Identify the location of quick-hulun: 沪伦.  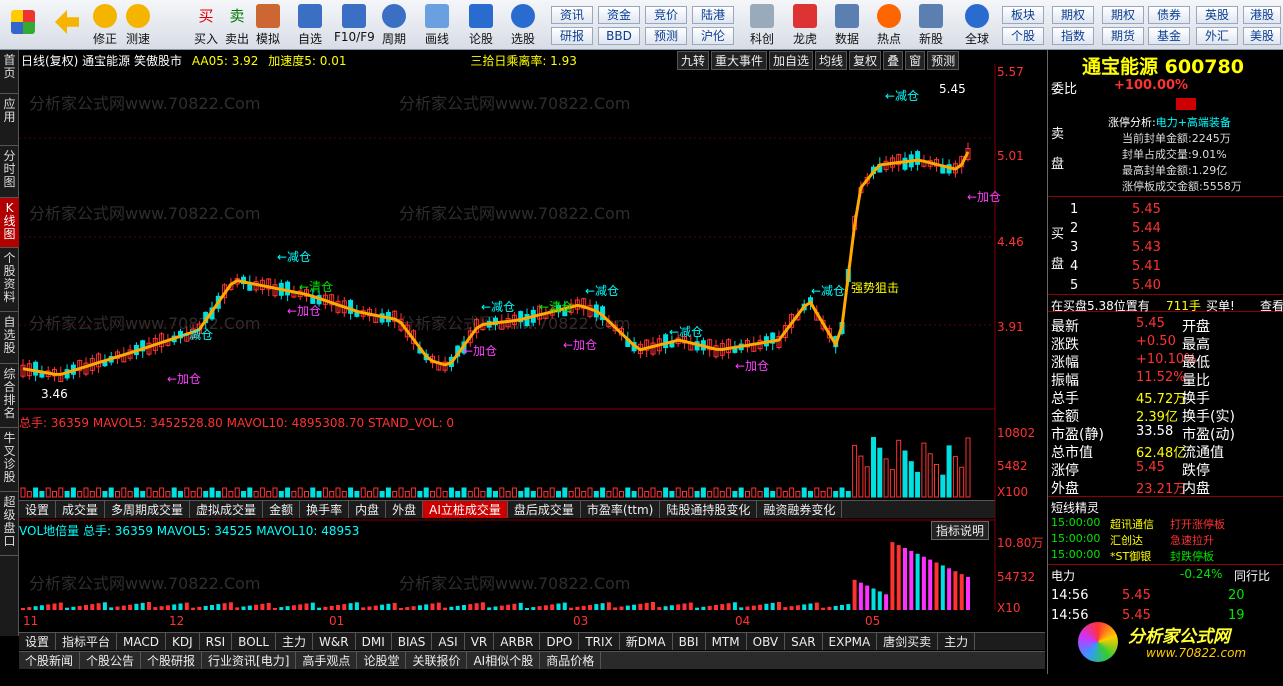
(713, 36).